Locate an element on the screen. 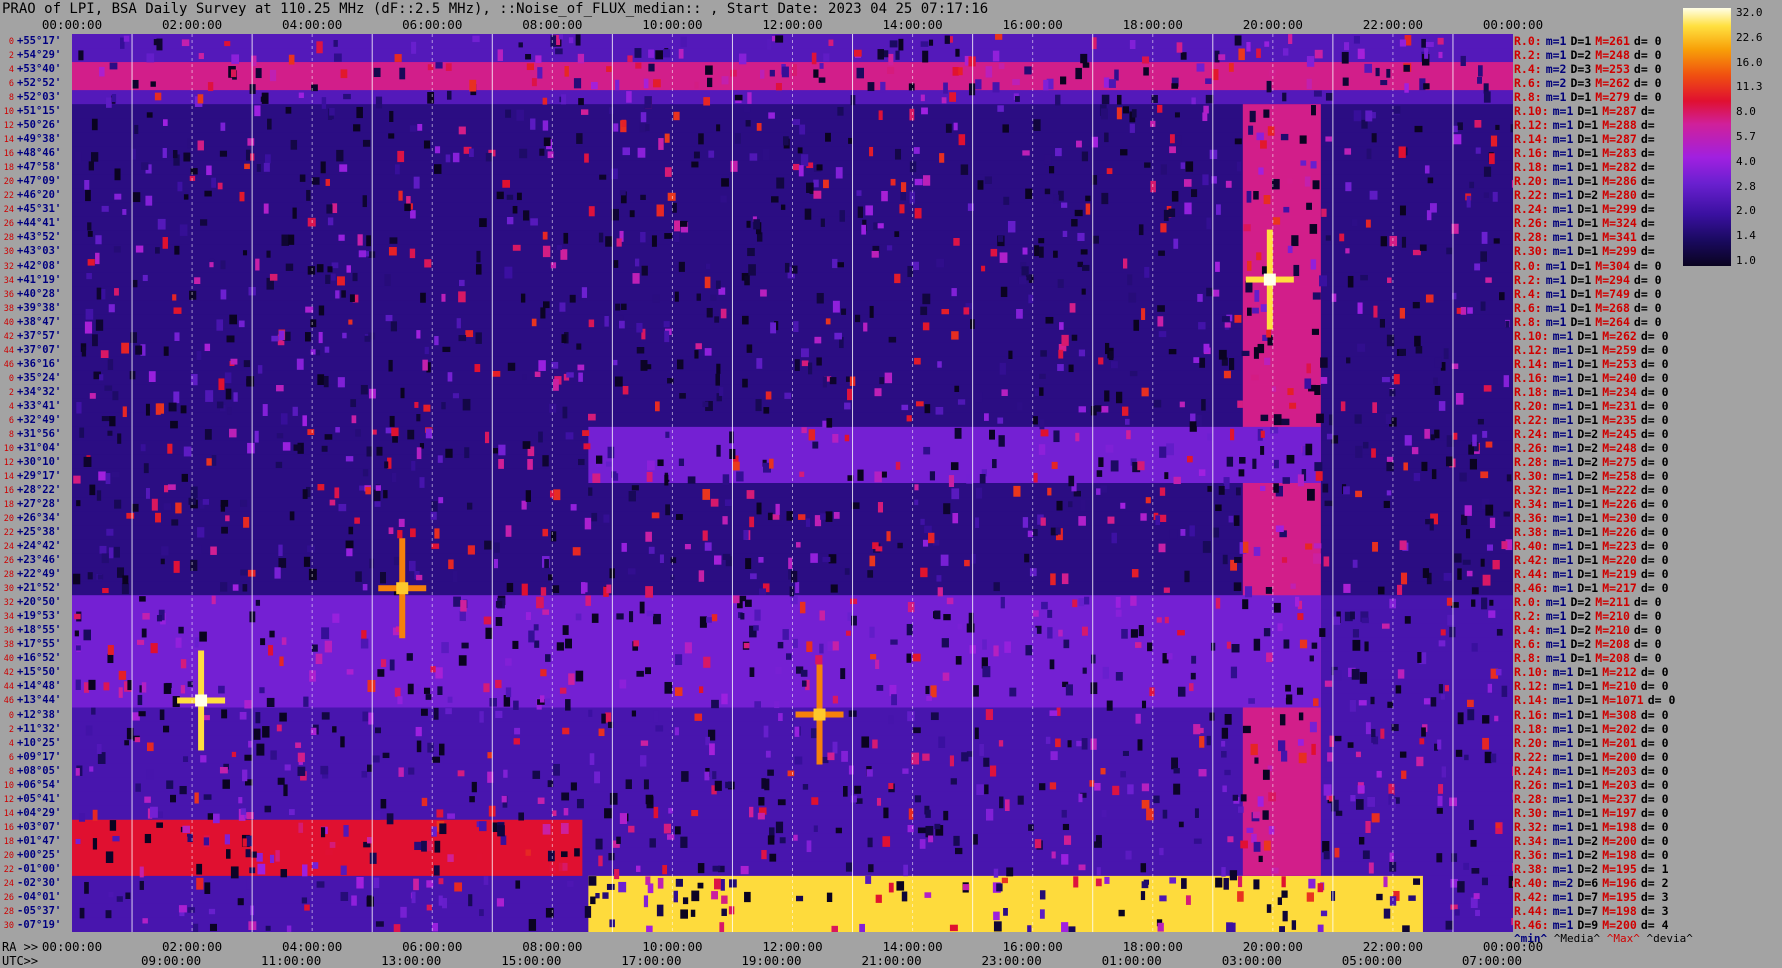  beam-stat-d: d= 0 is located at coordinates (1654, 532).